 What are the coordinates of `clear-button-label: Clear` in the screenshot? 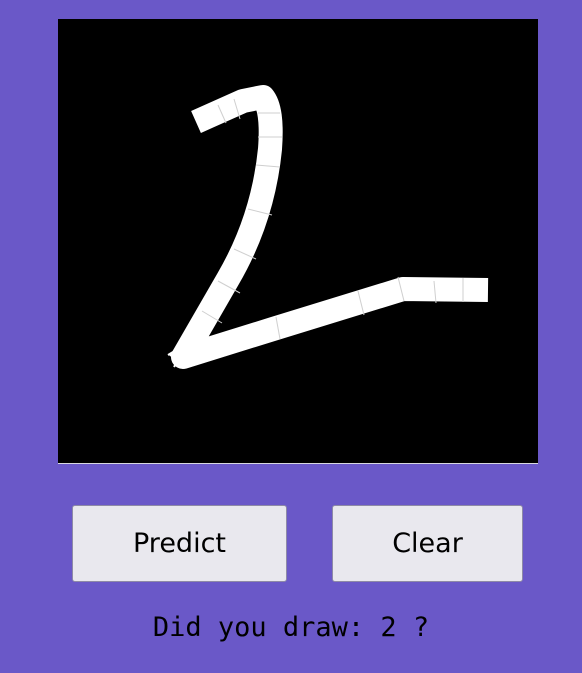 It's located at (427, 543).